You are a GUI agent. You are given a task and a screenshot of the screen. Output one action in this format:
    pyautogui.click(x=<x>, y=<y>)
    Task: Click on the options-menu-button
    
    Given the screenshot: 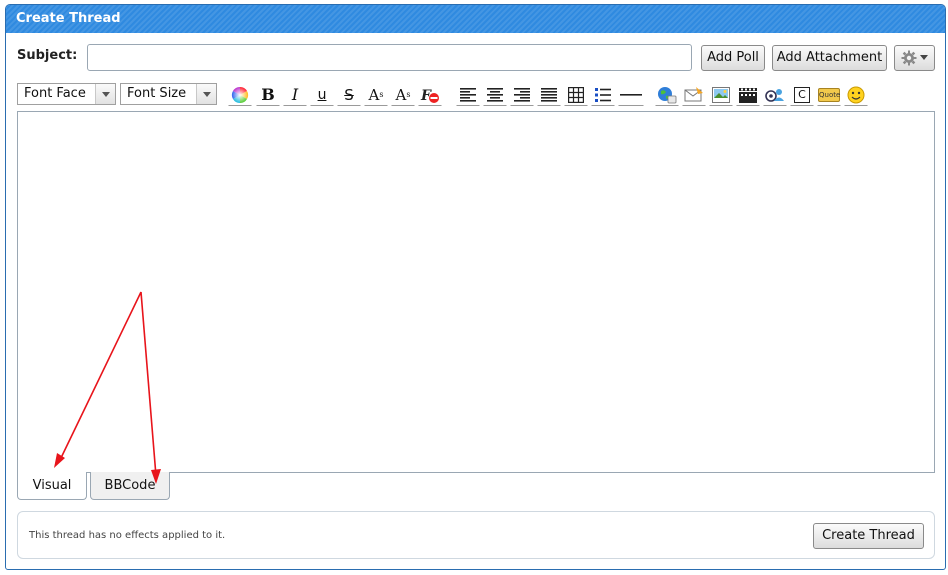 What is the action you would take?
    pyautogui.click(x=914, y=58)
    